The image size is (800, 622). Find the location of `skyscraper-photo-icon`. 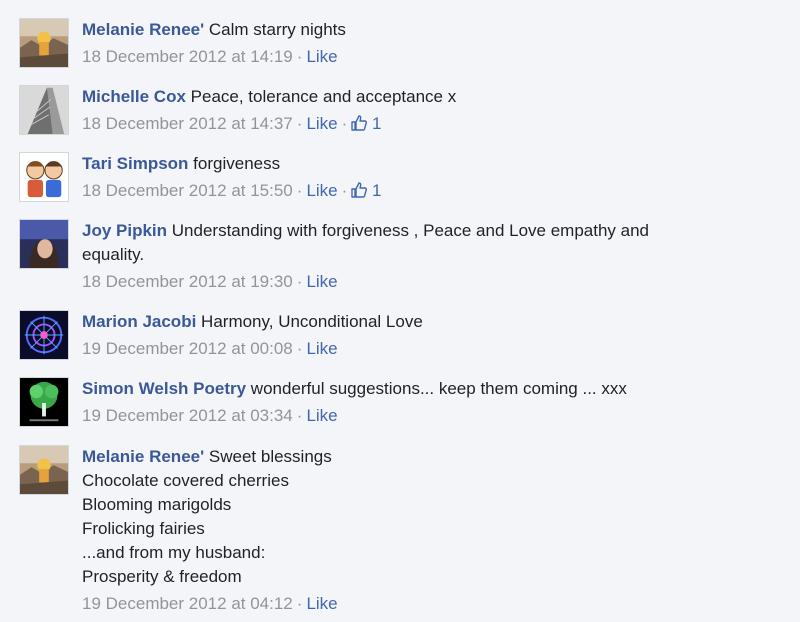

skyscraper-photo-icon is located at coordinates (44, 110).